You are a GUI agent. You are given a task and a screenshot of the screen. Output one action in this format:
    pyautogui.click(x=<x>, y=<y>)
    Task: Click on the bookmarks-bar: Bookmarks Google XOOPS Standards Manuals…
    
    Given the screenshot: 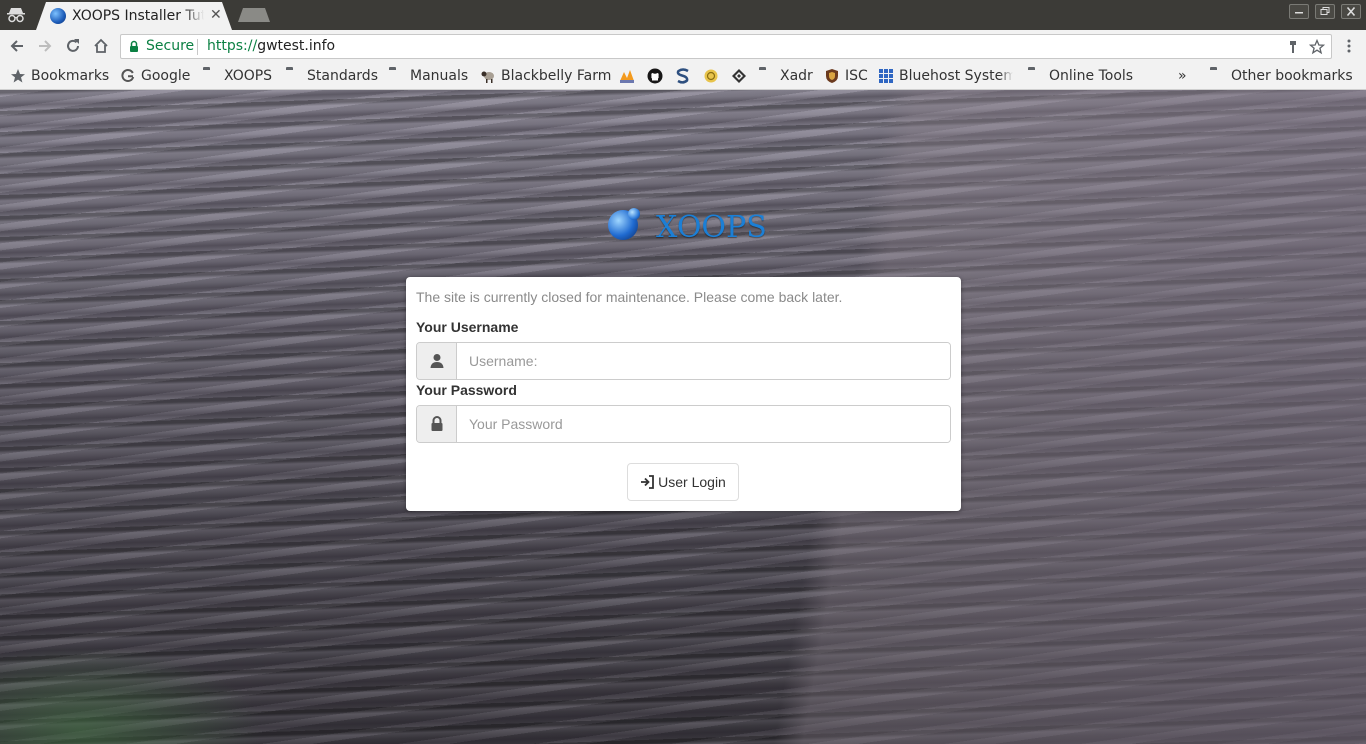 What is the action you would take?
    pyautogui.click(x=683, y=76)
    